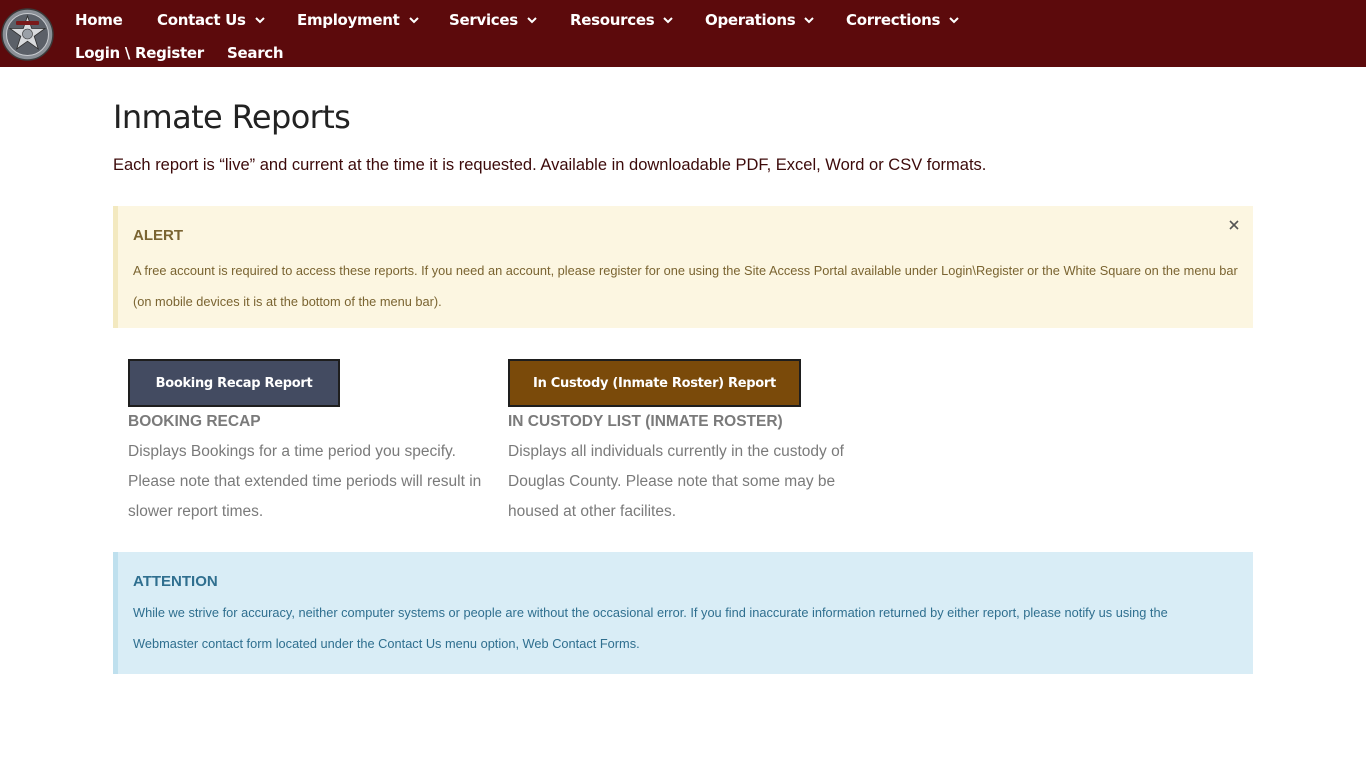 This screenshot has height=768, width=1366. What do you see at coordinates (234, 383) in the screenshot?
I see `booking-recap-report-button: Booking Recap Report` at bounding box center [234, 383].